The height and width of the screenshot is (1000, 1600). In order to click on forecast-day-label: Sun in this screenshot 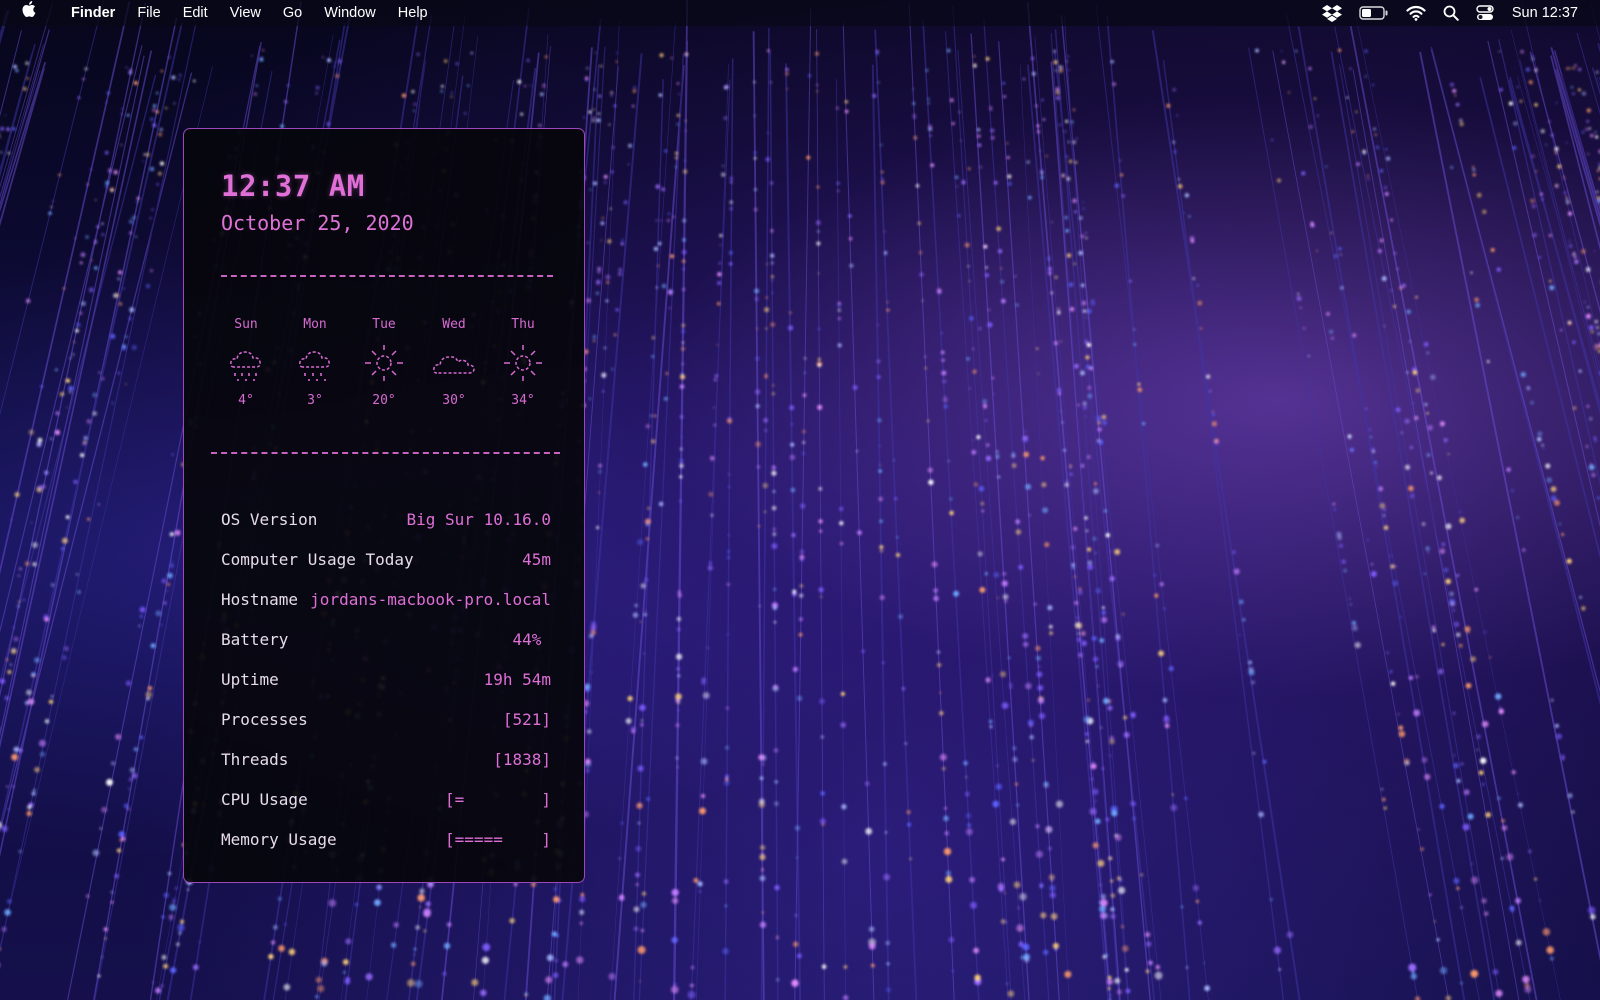, I will do `click(246, 324)`.